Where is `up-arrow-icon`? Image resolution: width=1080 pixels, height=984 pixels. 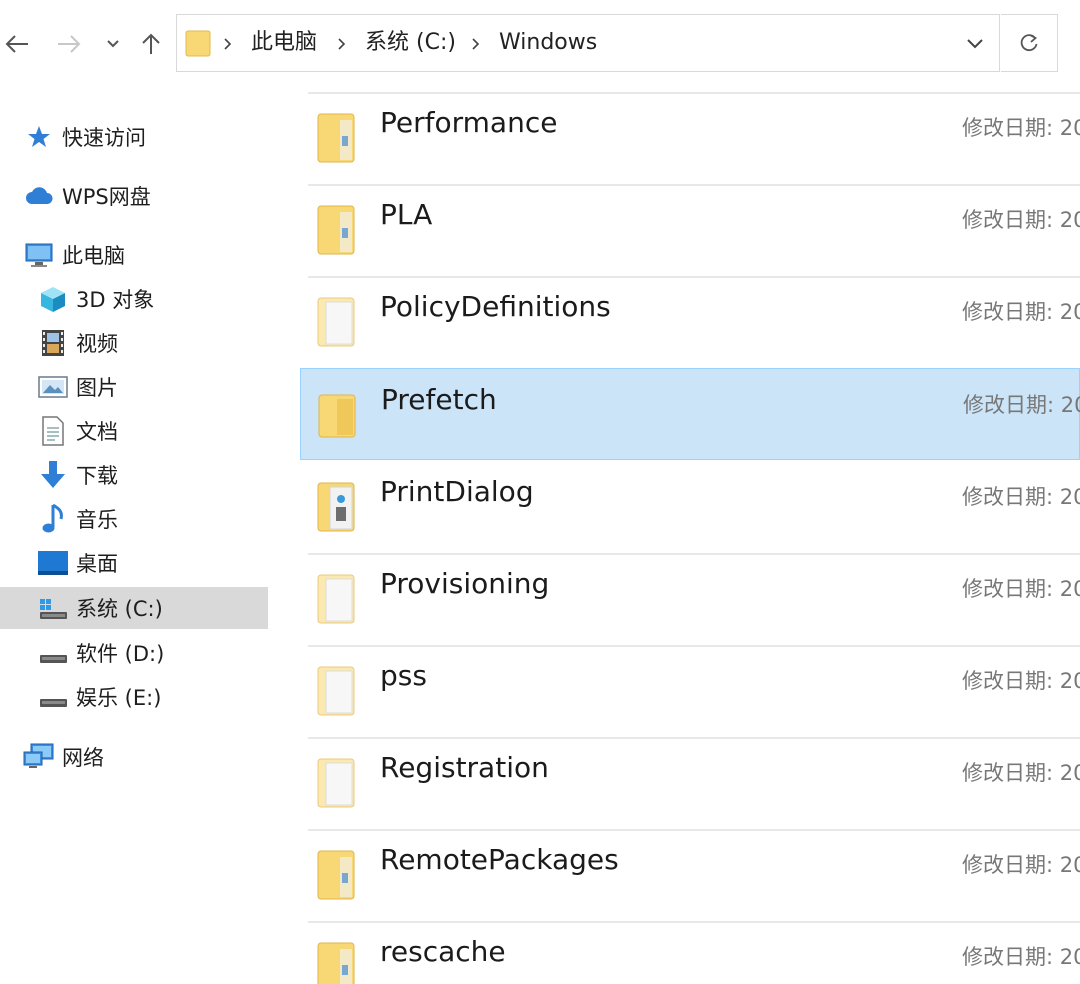 up-arrow-icon is located at coordinates (151, 43).